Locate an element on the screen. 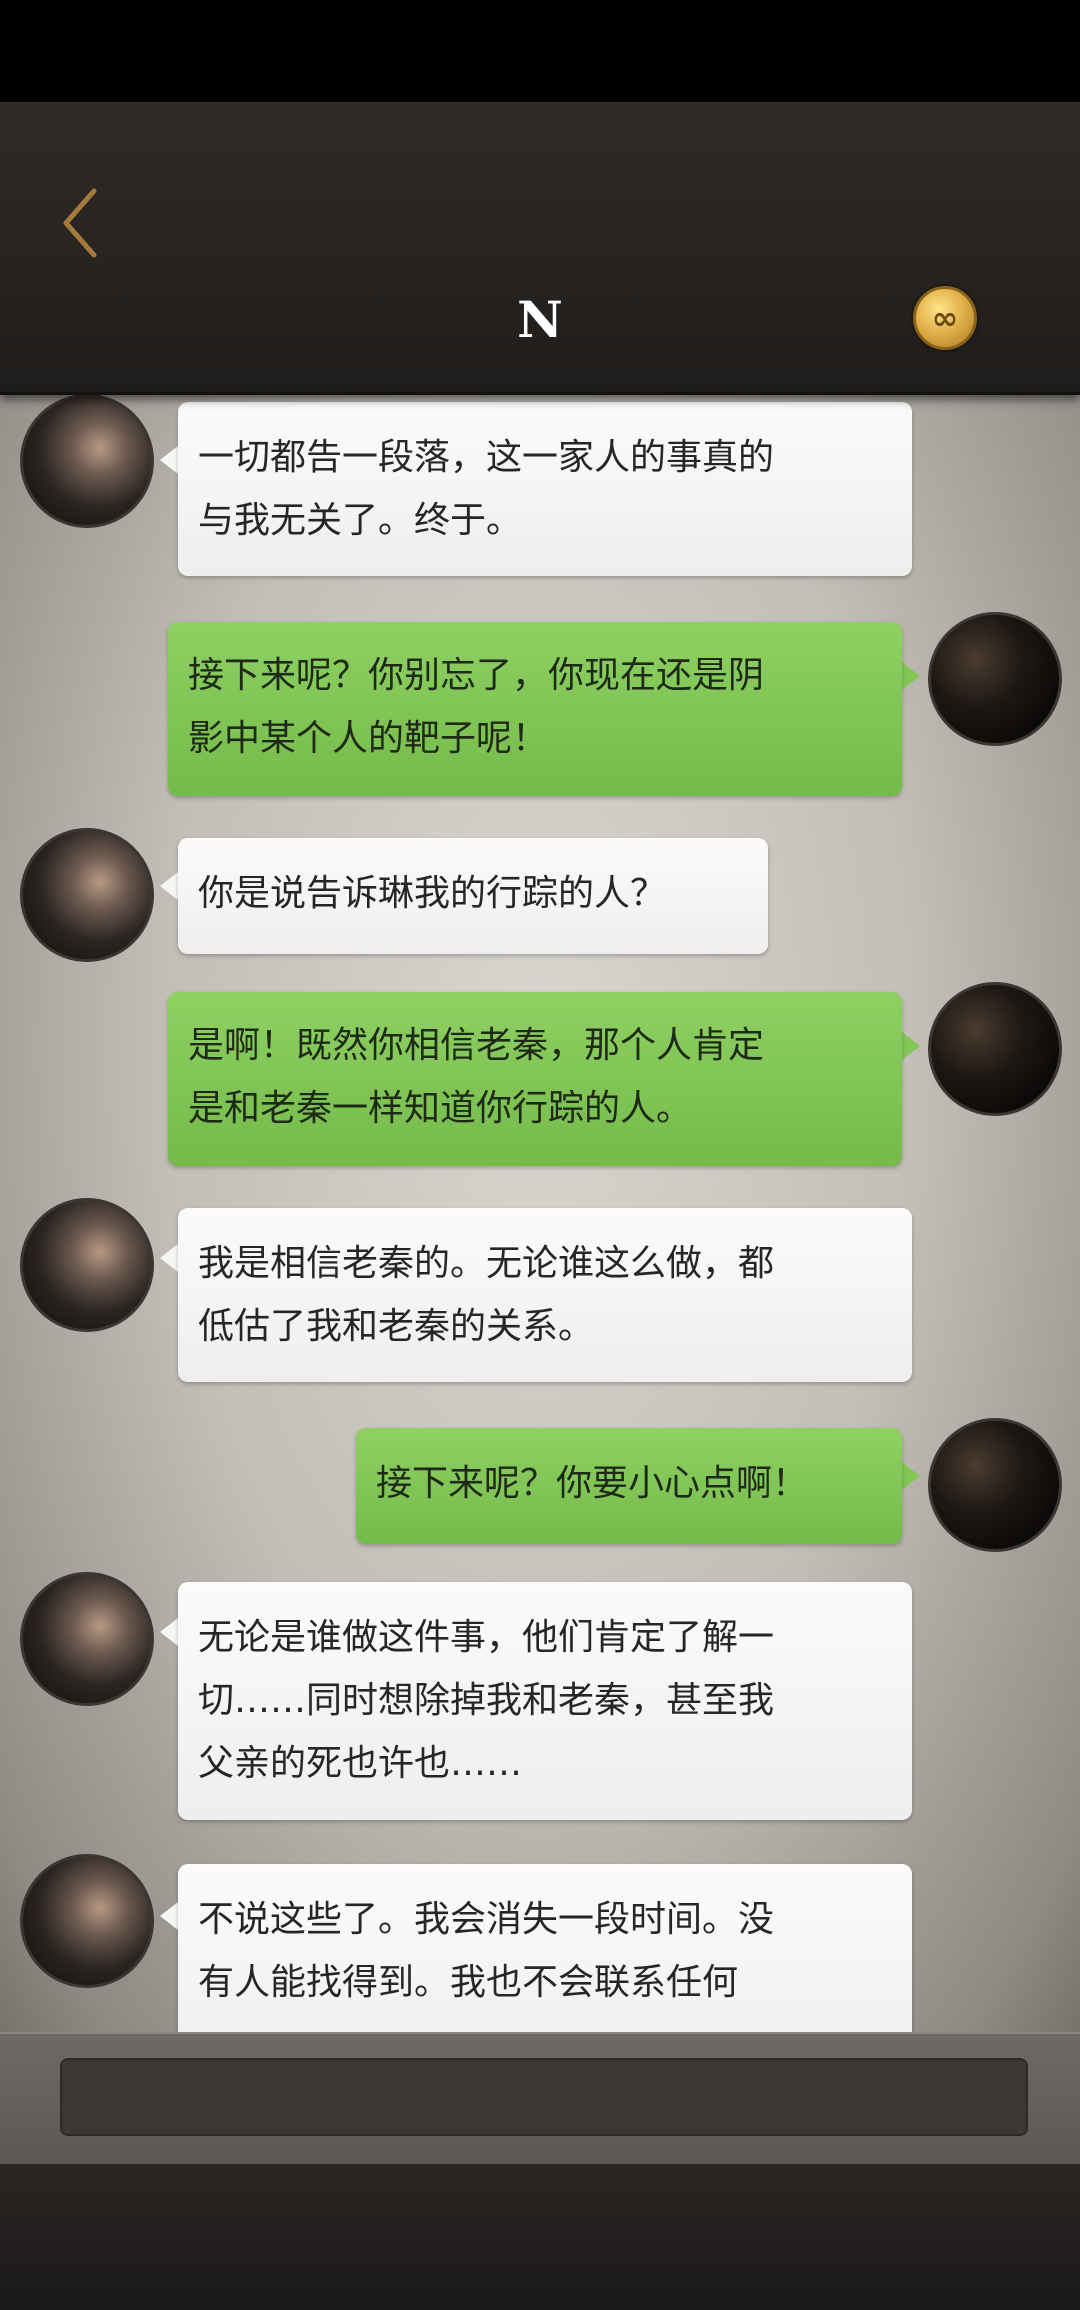 The height and width of the screenshot is (2310, 1080). message-line: 无论是谁做这件事，他们肯定了解一 is located at coordinates (486, 1637).